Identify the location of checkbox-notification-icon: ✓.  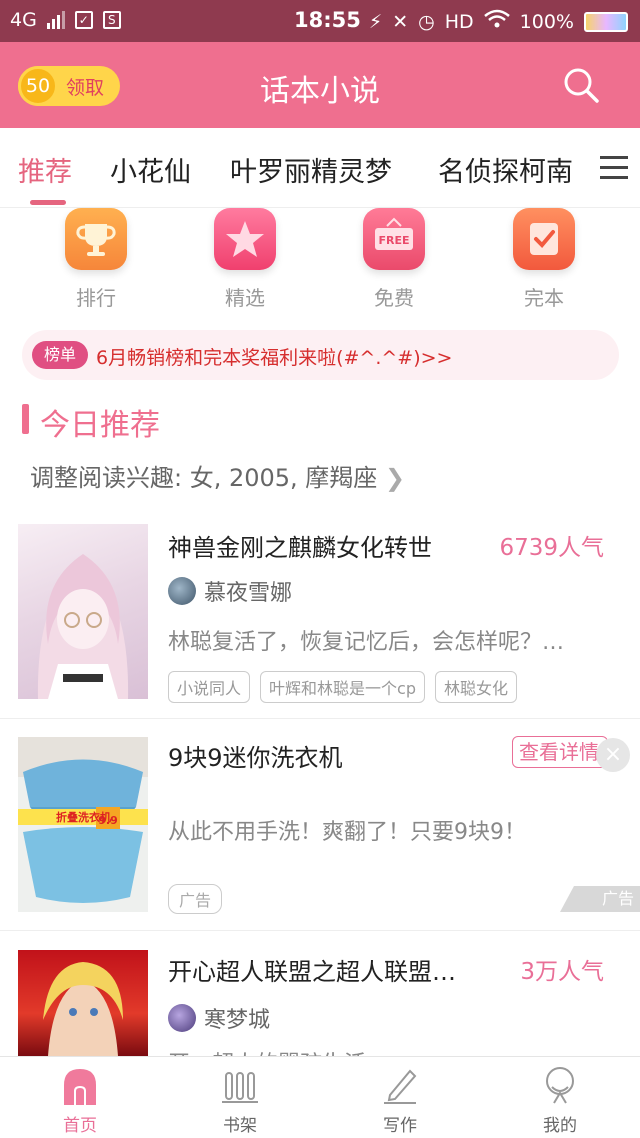
(83, 20).